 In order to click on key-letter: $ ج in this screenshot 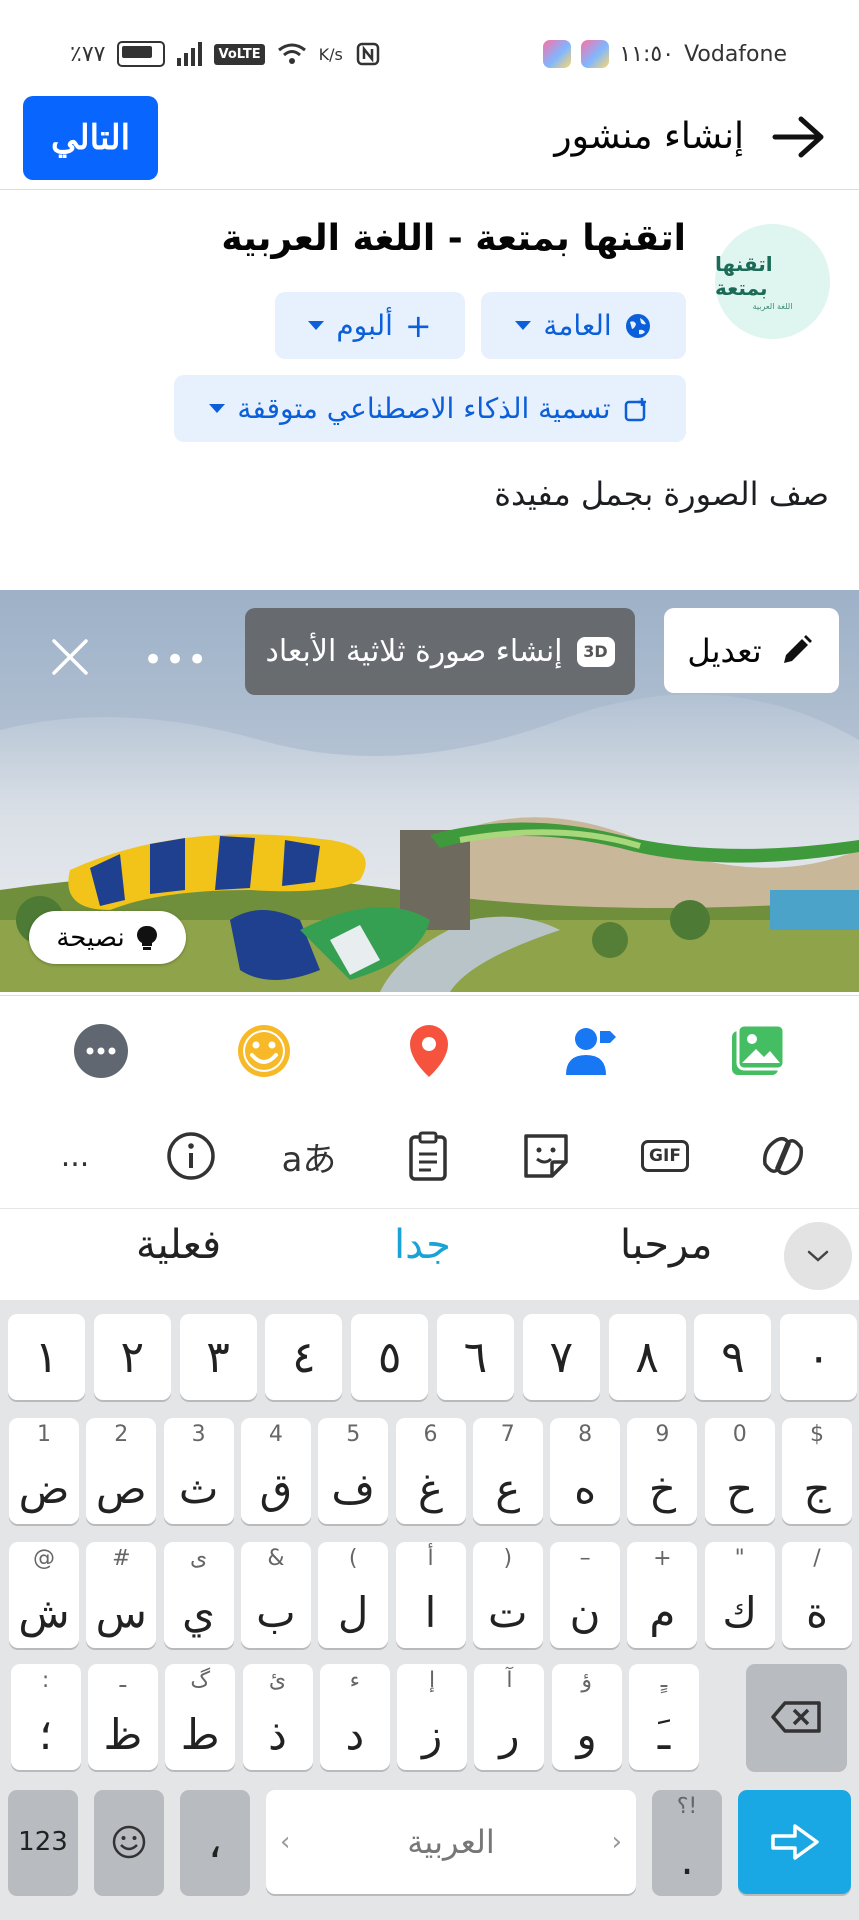, I will do `click(817, 1471)`.